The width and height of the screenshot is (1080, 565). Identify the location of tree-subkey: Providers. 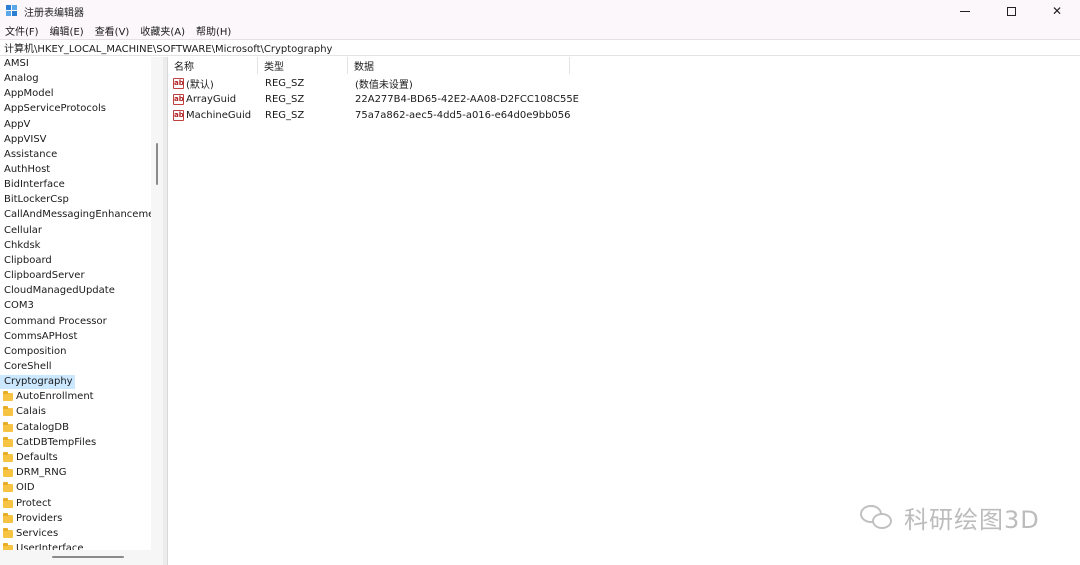
(32, 519).